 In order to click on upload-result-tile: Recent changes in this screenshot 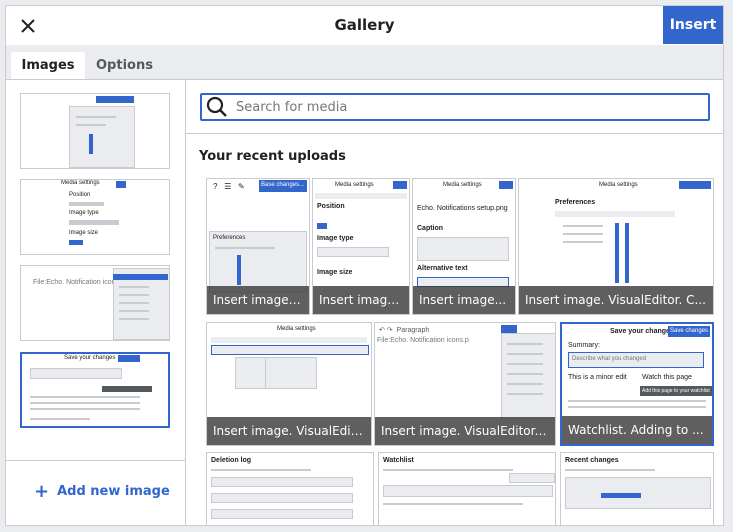, I will do `click(637, 488)`.